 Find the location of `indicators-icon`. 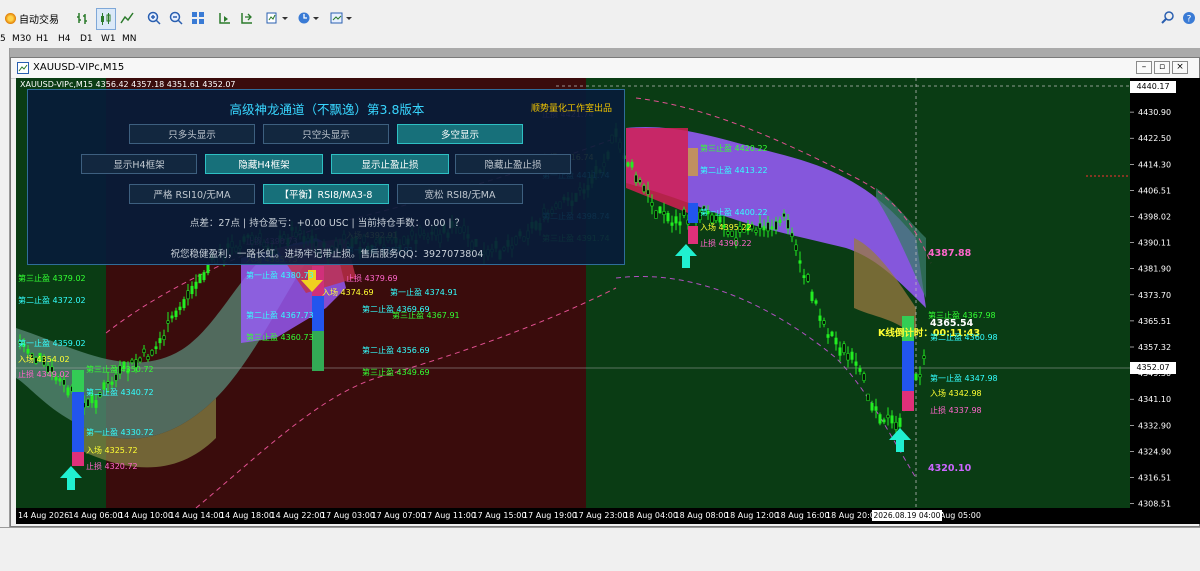

indicators-icon is located at coordinates (277, 18).